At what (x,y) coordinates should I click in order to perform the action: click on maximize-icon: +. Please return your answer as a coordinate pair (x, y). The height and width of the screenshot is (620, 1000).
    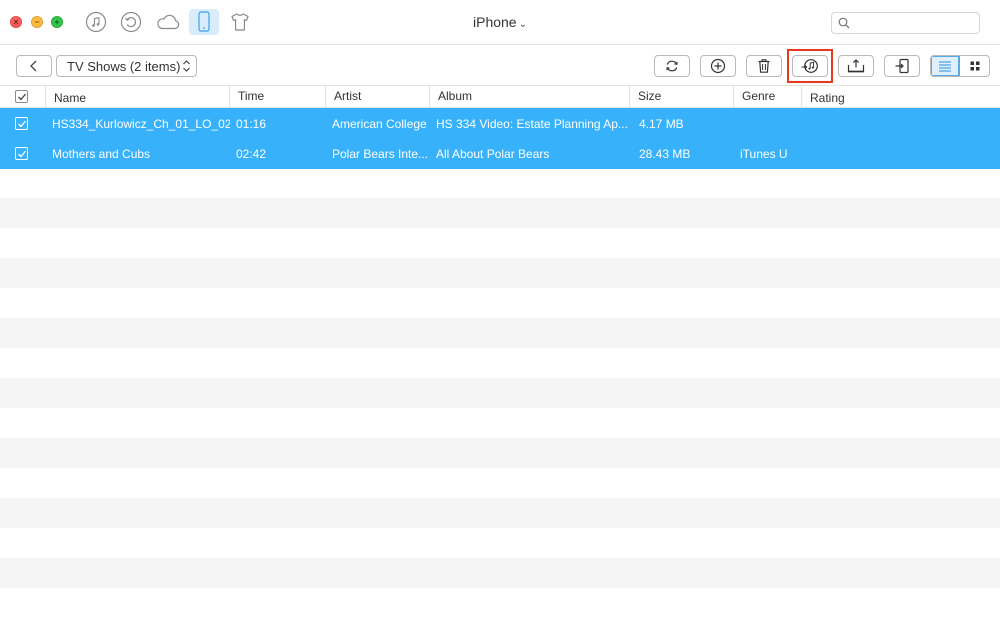
    Looking at the image, I should click on (57, 22).